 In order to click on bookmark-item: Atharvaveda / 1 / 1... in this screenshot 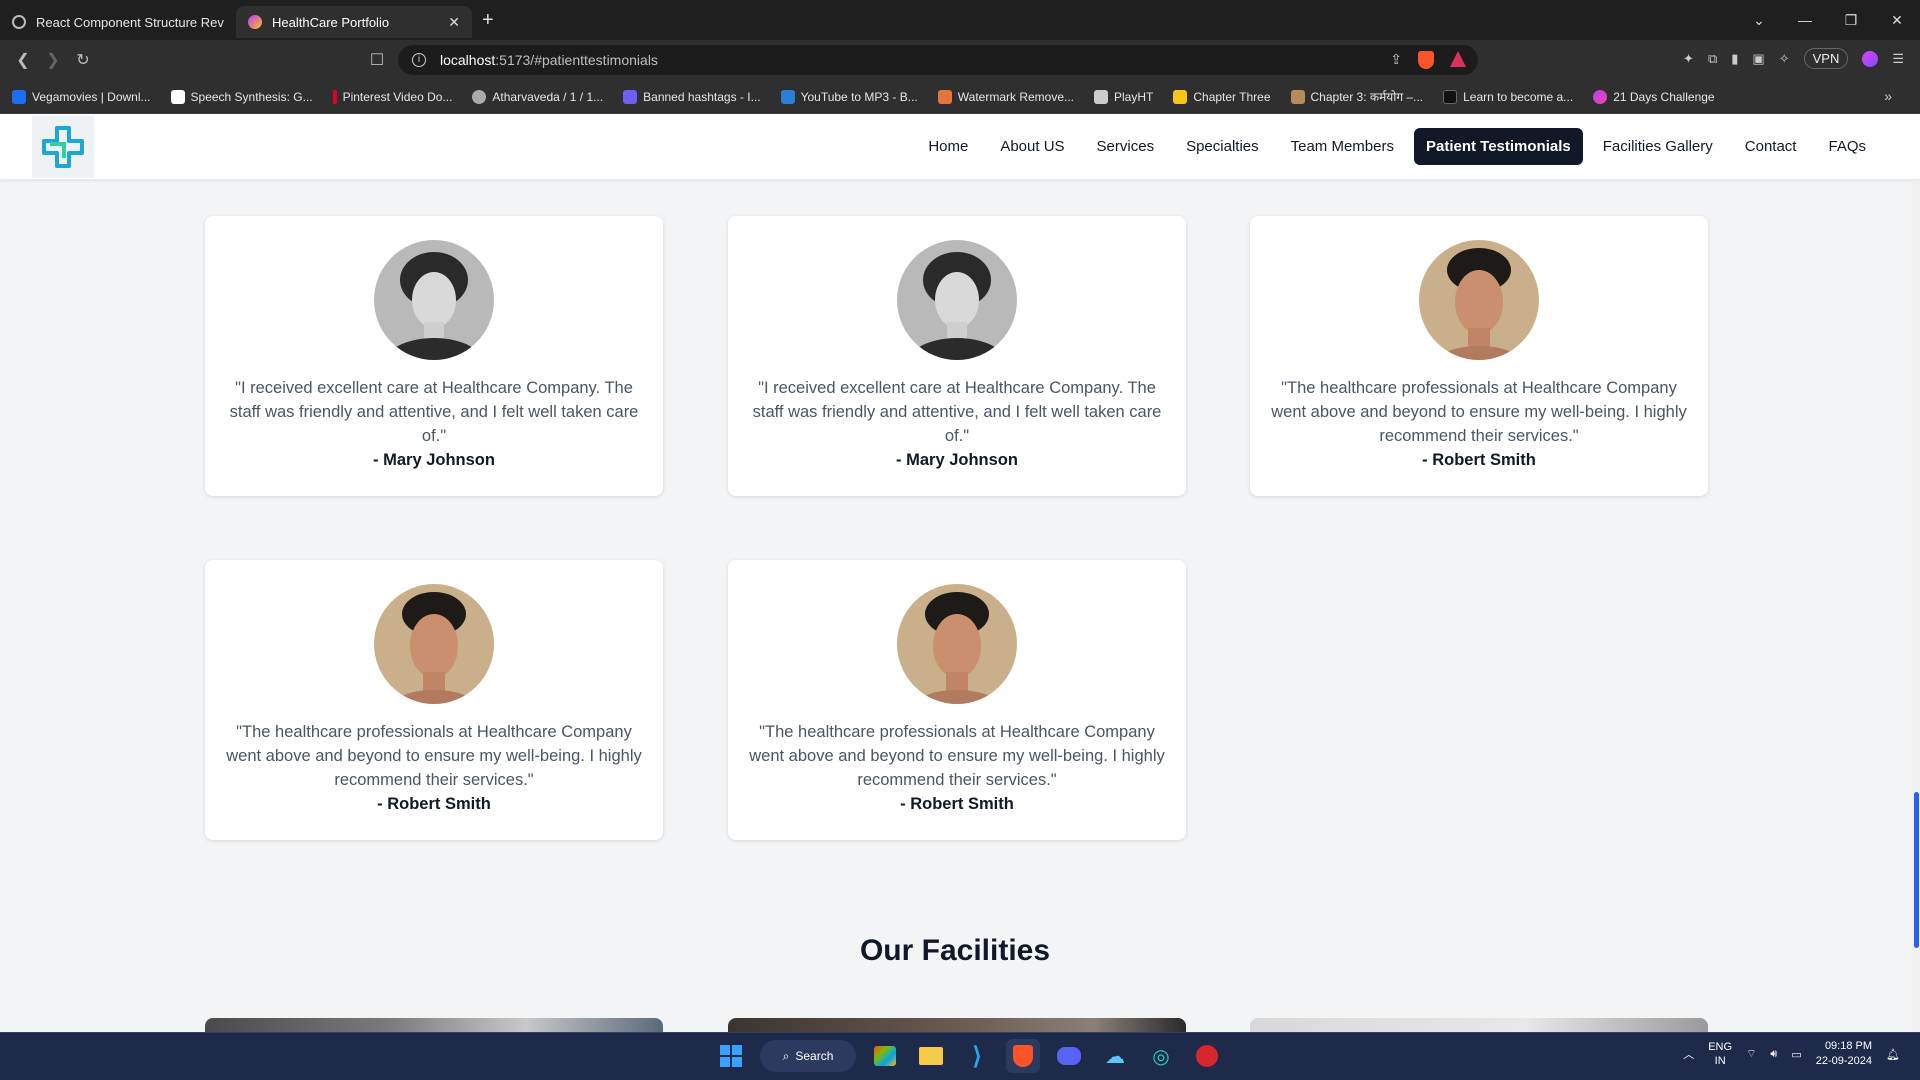, I will do `click(538, 96)`.